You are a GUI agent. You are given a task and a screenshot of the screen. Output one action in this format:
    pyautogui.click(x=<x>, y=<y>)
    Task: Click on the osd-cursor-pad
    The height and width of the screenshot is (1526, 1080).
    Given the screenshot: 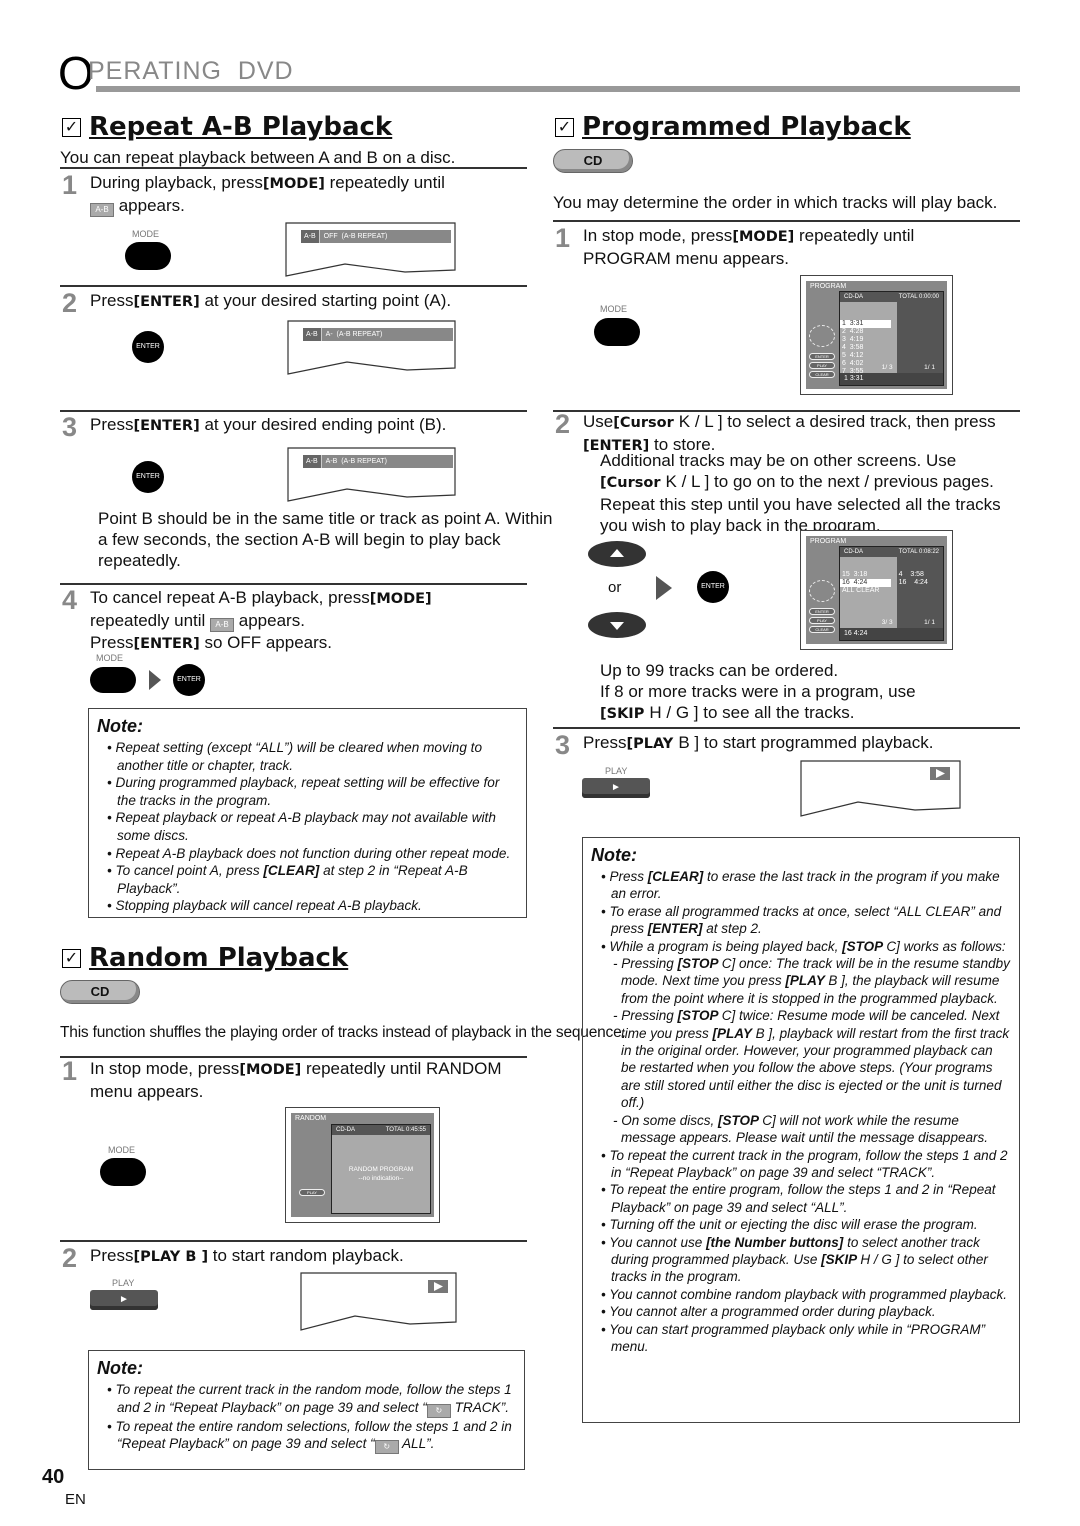 What is the action you would take?
    pyautogui.click(x=822, y=336)
    